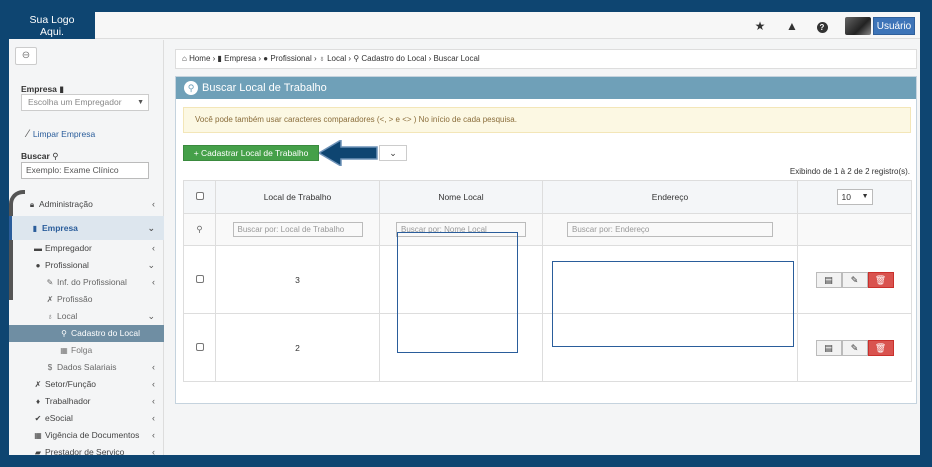  I want to click on cadastrar-local-button: + Cadastrar Local de Trabalho, so click(251, 153).